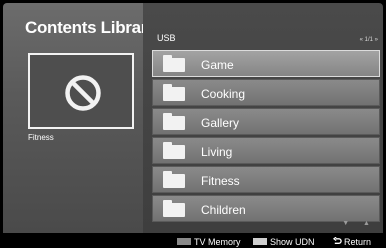 The height and width of the screenshot is (248, 386). I want to click on show-udn-swatch, so click(260, 241).